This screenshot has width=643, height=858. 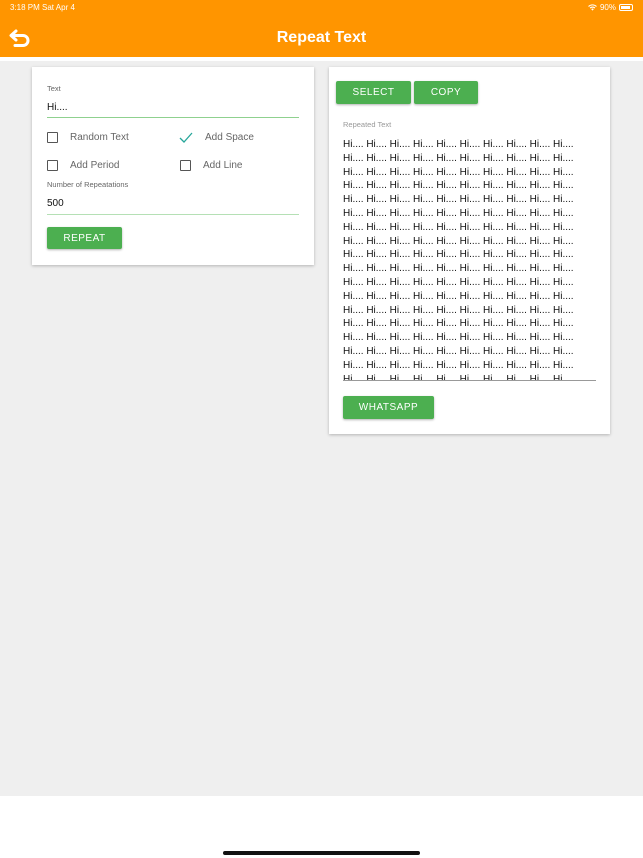 What do you see at coordinates (186, 137) in the screenshot?
I see `checkmark-icon` at bounding box center [186, 137].